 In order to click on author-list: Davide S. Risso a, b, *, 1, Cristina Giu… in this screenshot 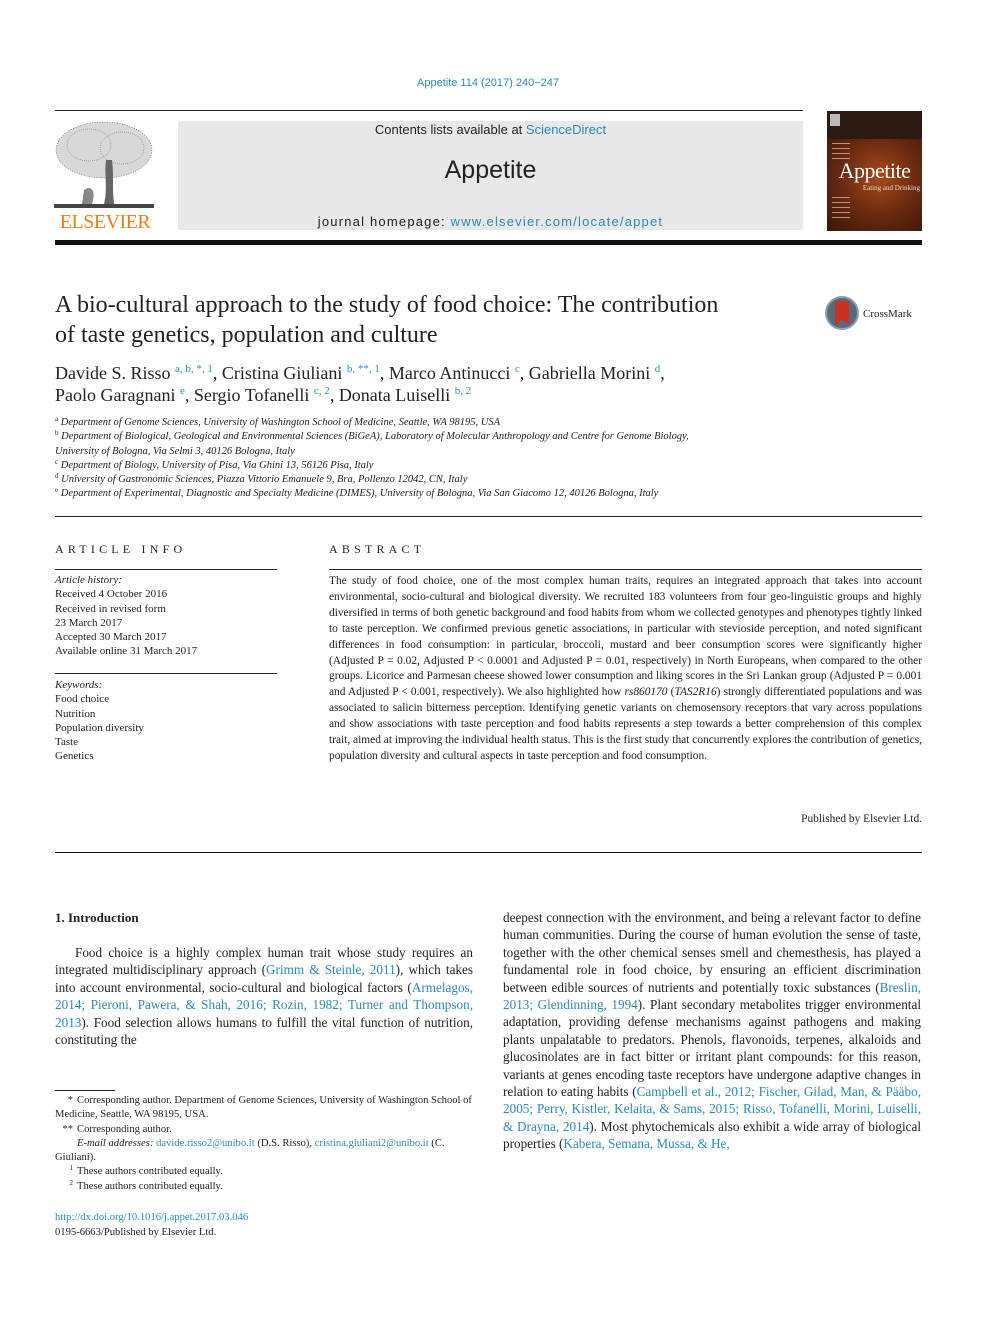, I will do `click(455, 384)`.